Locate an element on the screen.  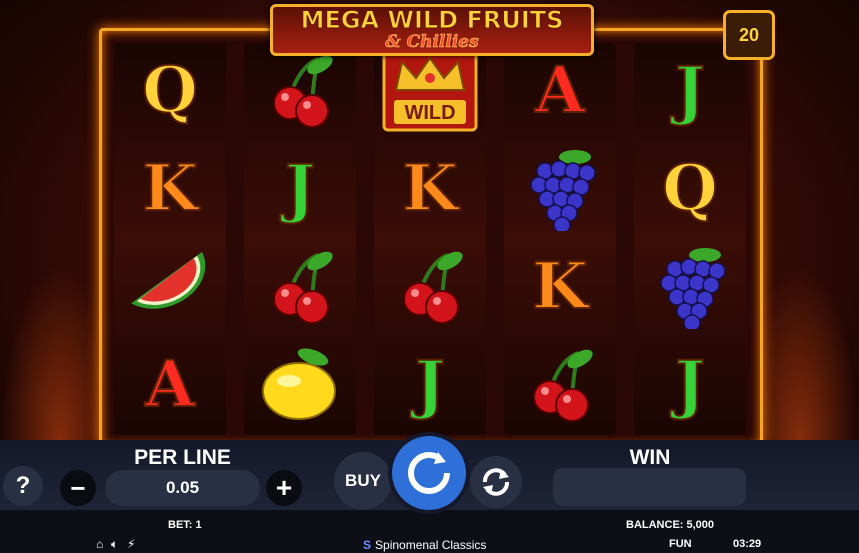
autoplay-icon is located at coordinates (496, 482).